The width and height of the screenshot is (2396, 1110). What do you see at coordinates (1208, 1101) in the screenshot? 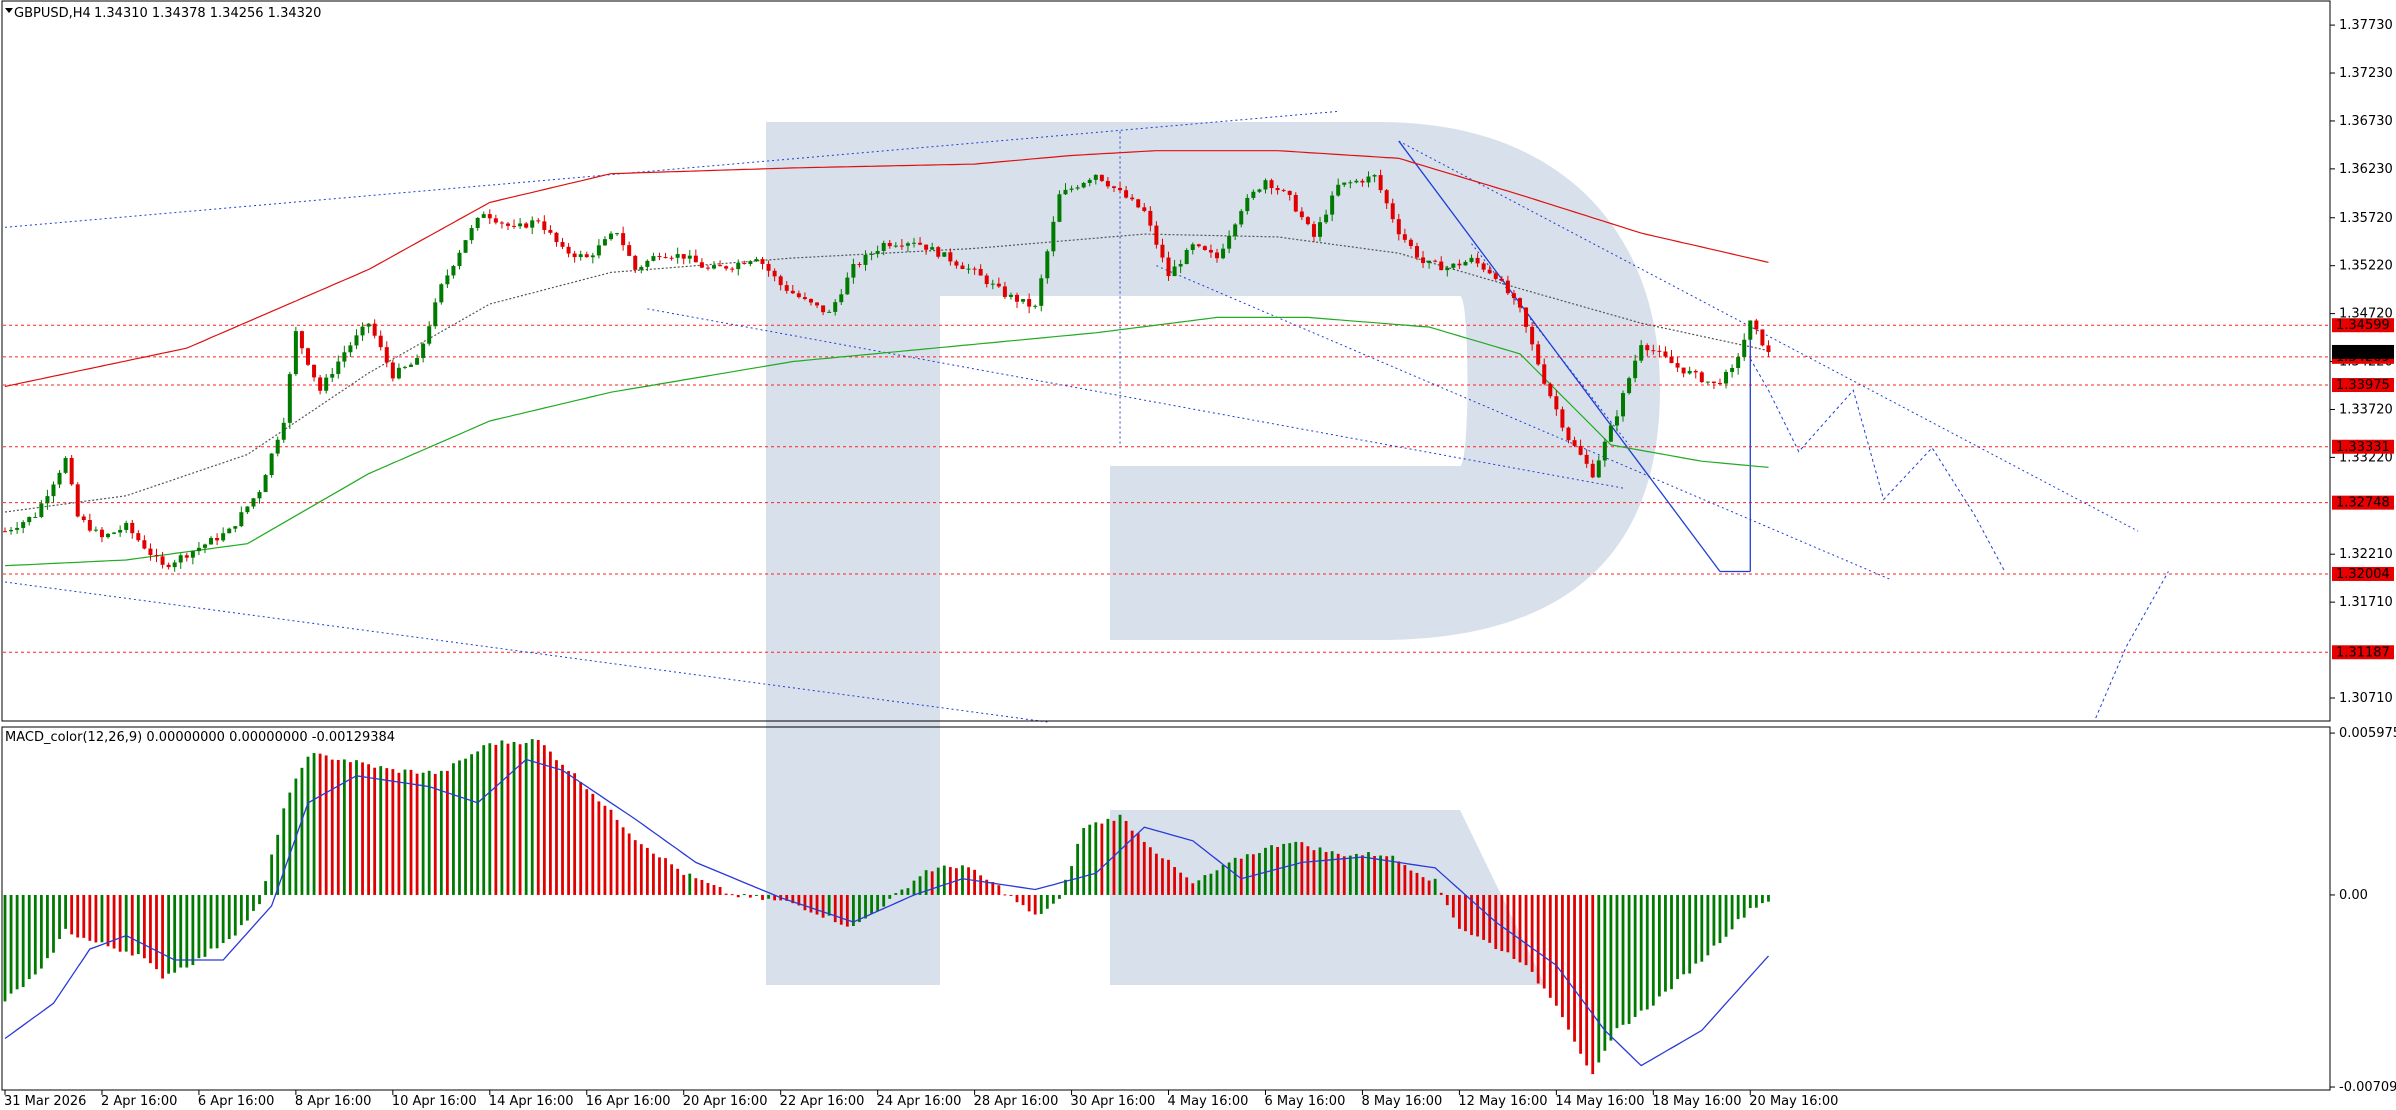
I see `time-tick-label: 4 May 16:00` at bounding box center [1208, 1101].